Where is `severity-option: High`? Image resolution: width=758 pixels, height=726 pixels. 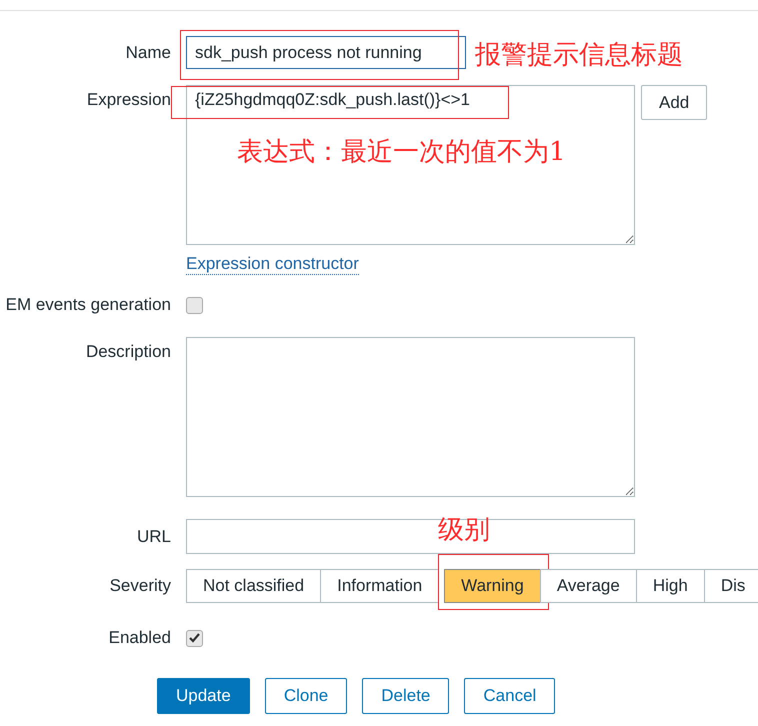
severity-option: High is located at coordinates (670, 586).